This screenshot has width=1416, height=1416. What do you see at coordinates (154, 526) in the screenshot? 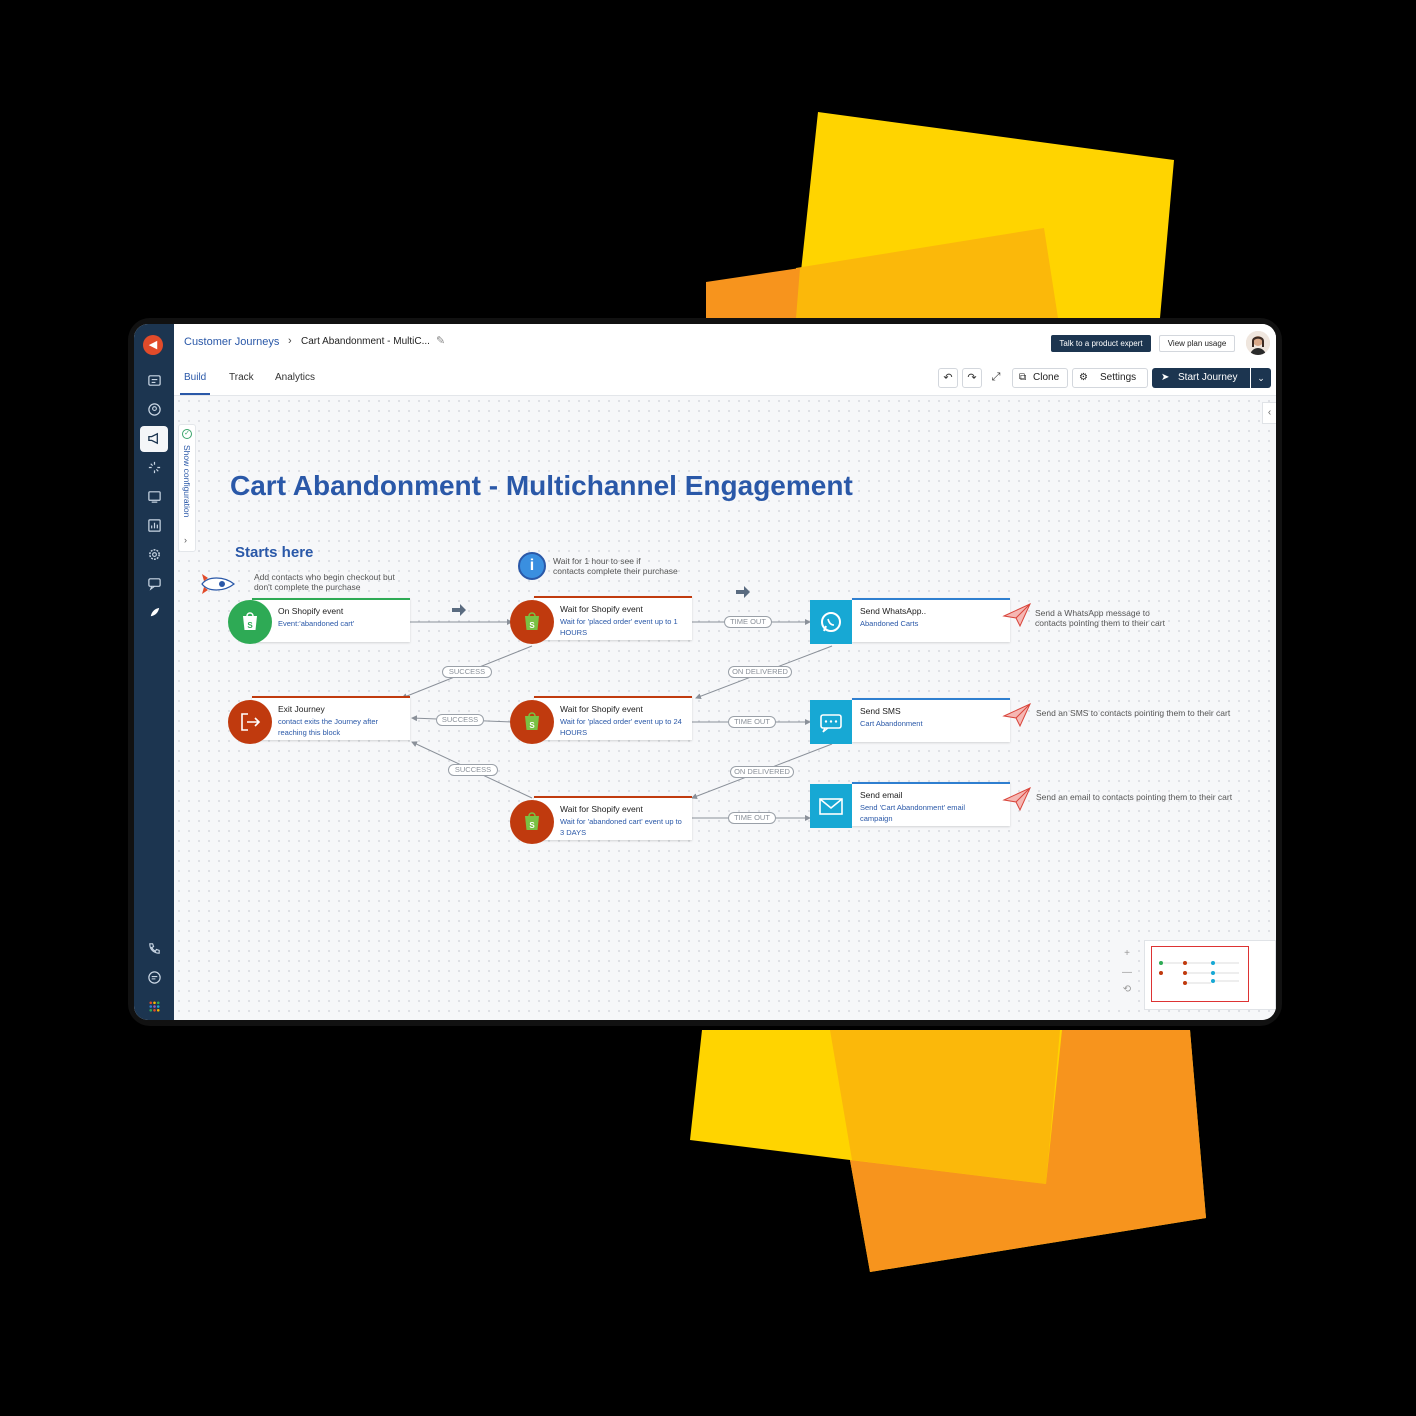
I see `reports-icon` at bounding box center [154, 526].